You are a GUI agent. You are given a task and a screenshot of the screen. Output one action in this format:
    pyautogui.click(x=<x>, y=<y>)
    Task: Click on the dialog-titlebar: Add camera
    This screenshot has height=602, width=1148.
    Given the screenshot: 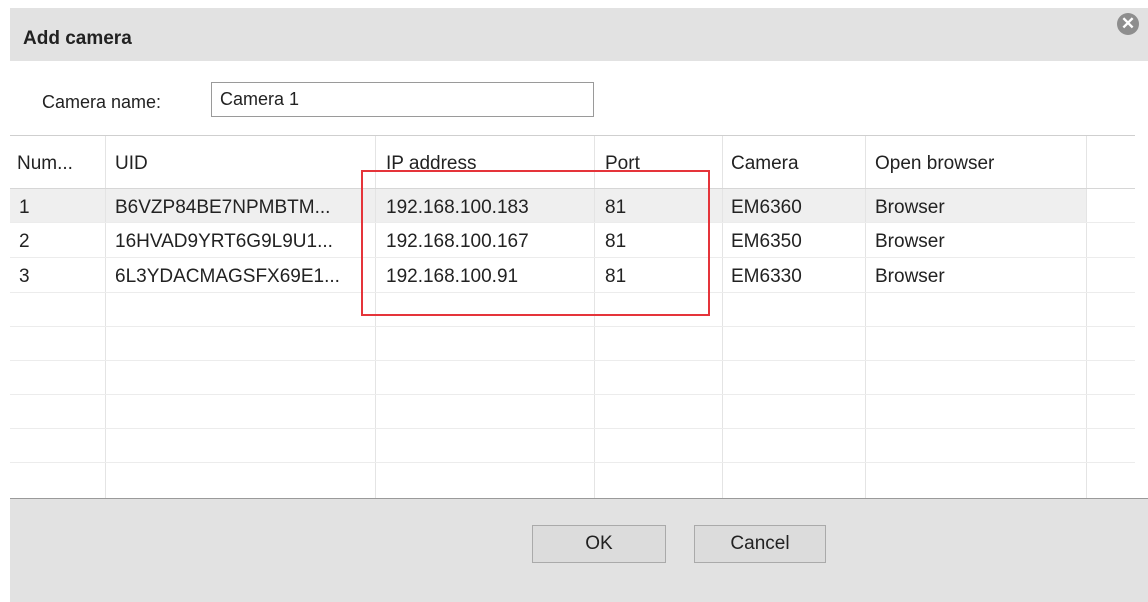 What is the action you would take?
    pyautogui.click(x=579, y=34)
    